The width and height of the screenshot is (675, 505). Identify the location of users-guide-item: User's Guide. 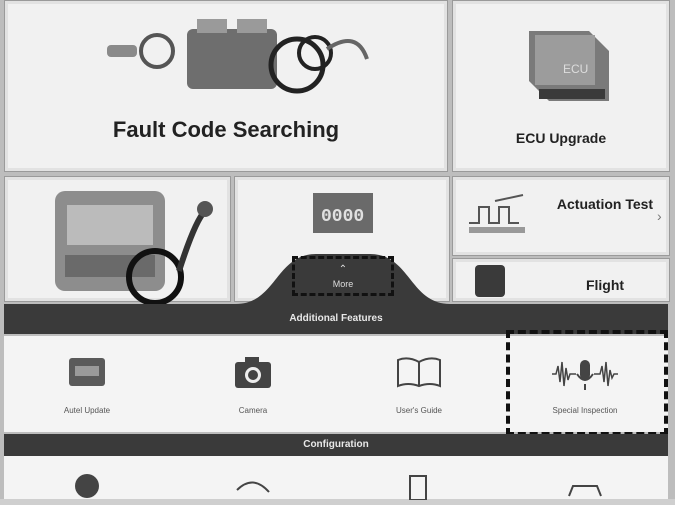
(419, 384).